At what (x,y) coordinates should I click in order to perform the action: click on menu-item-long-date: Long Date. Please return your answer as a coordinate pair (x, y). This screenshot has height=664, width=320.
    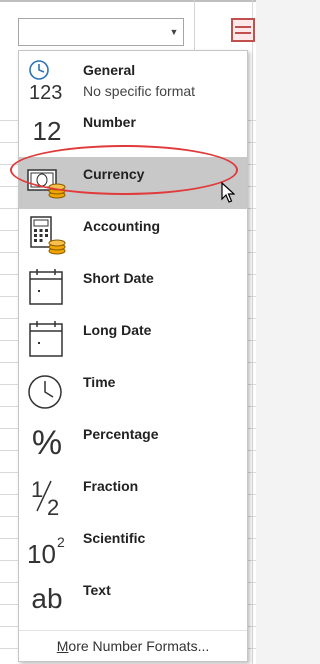
    Looking at the image, I should click on (133, 339).